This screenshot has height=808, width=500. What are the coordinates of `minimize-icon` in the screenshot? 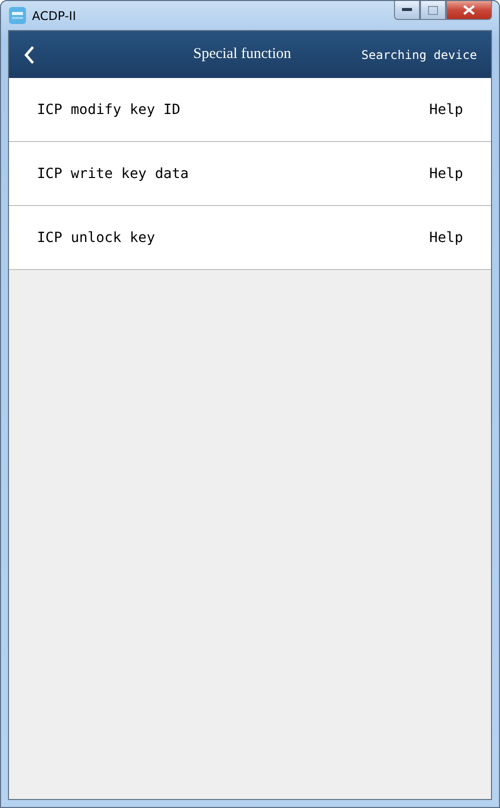 It's located at (407, 10).